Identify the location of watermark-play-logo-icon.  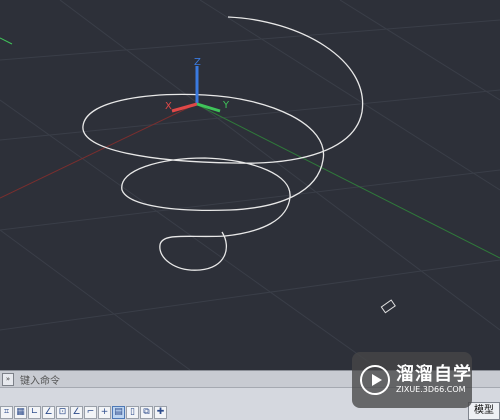
(375, 380).